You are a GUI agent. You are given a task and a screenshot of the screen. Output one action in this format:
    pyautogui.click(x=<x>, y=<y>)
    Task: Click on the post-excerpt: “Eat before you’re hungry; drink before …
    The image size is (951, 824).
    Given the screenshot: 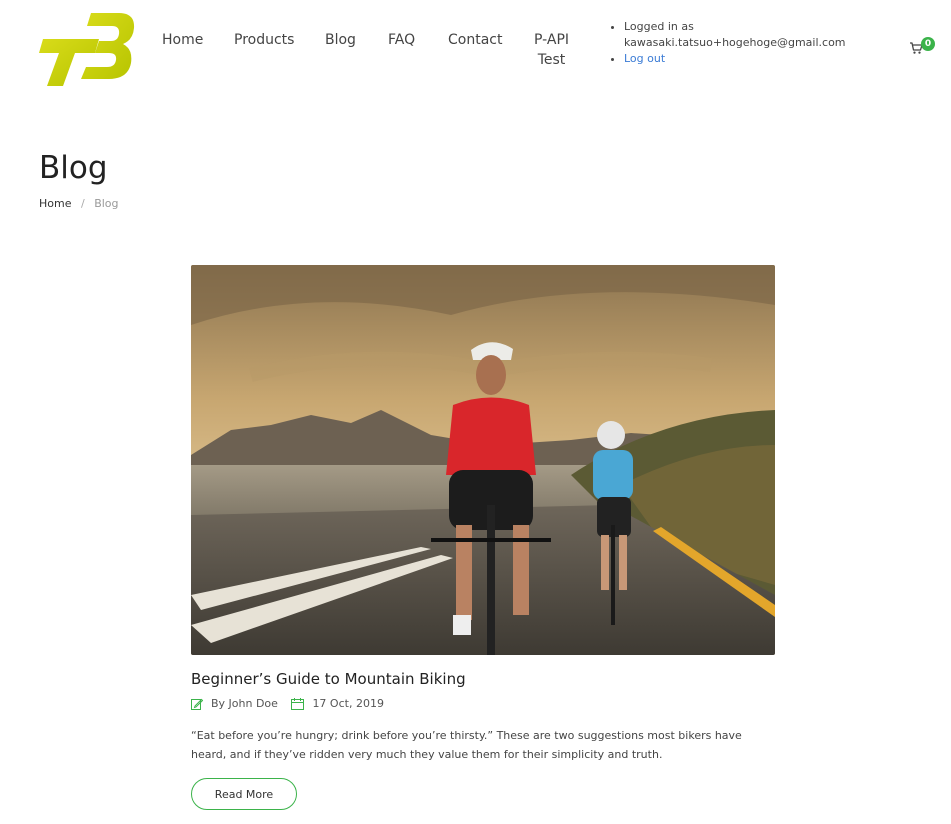 What is the action you would take?
    pyautogui.click(x=466, y=745)
    